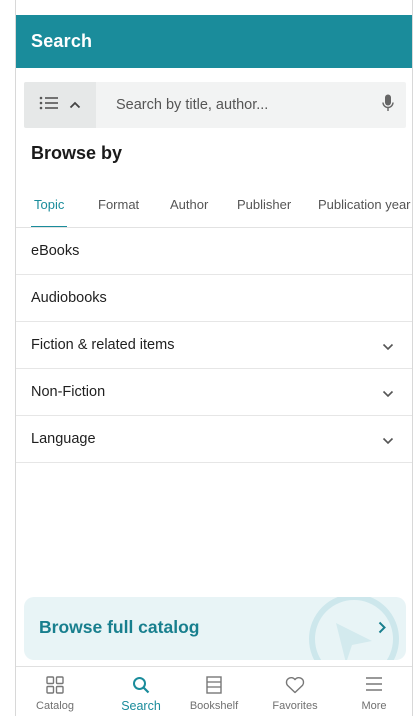 The image size is (418, 716). What do you see at coordinates (295, 685) in the screenshot?
I see `heart-icon` at bounding box center [295, 685].